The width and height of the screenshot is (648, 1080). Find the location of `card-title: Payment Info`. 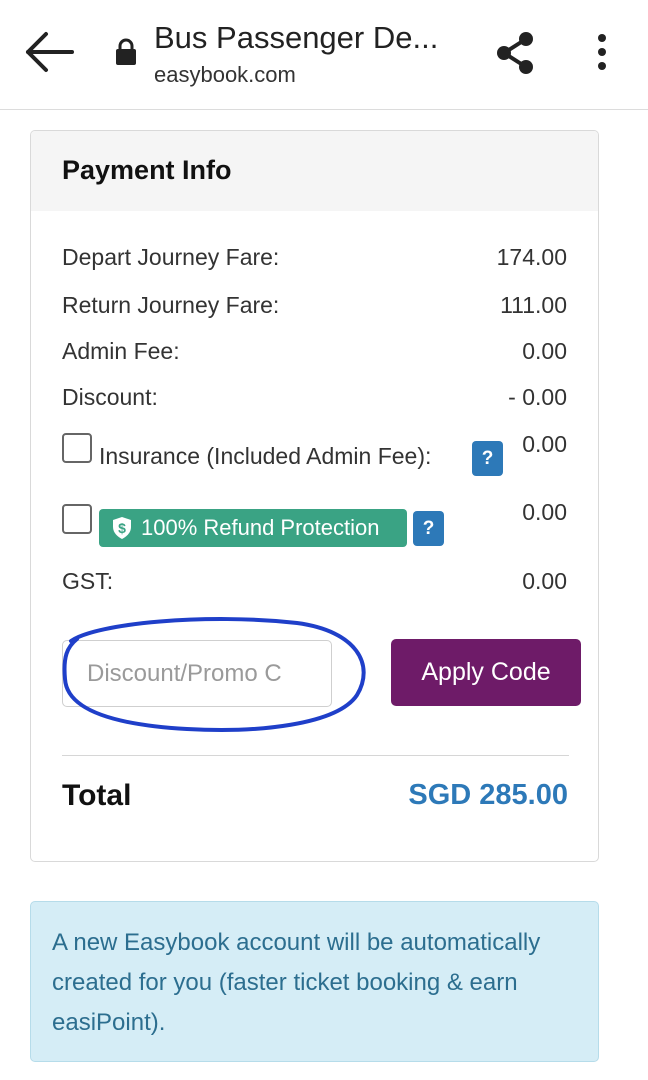

card-title: Payment Info is located at coordinates (147, 170).